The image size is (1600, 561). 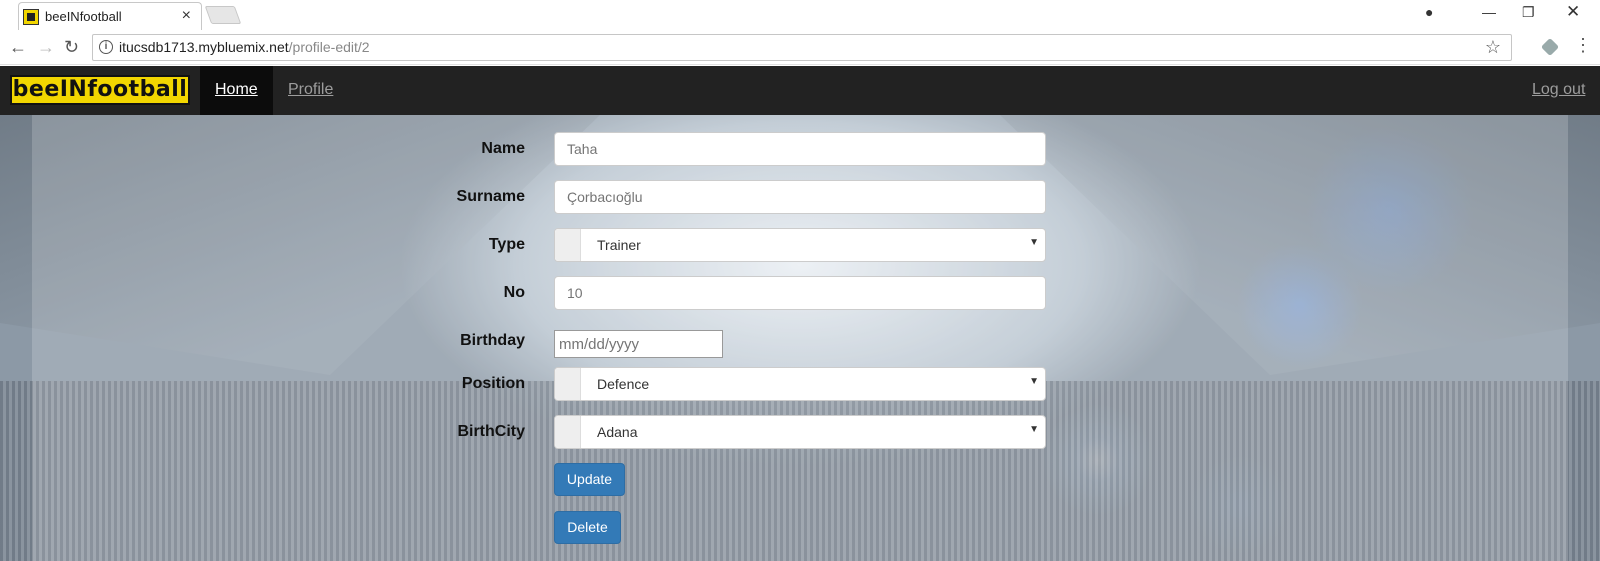 What do you see at coordinates (186, 16) in the screenshot?
I see `tab-close-icon: ×` at bounding box center [186, 16].